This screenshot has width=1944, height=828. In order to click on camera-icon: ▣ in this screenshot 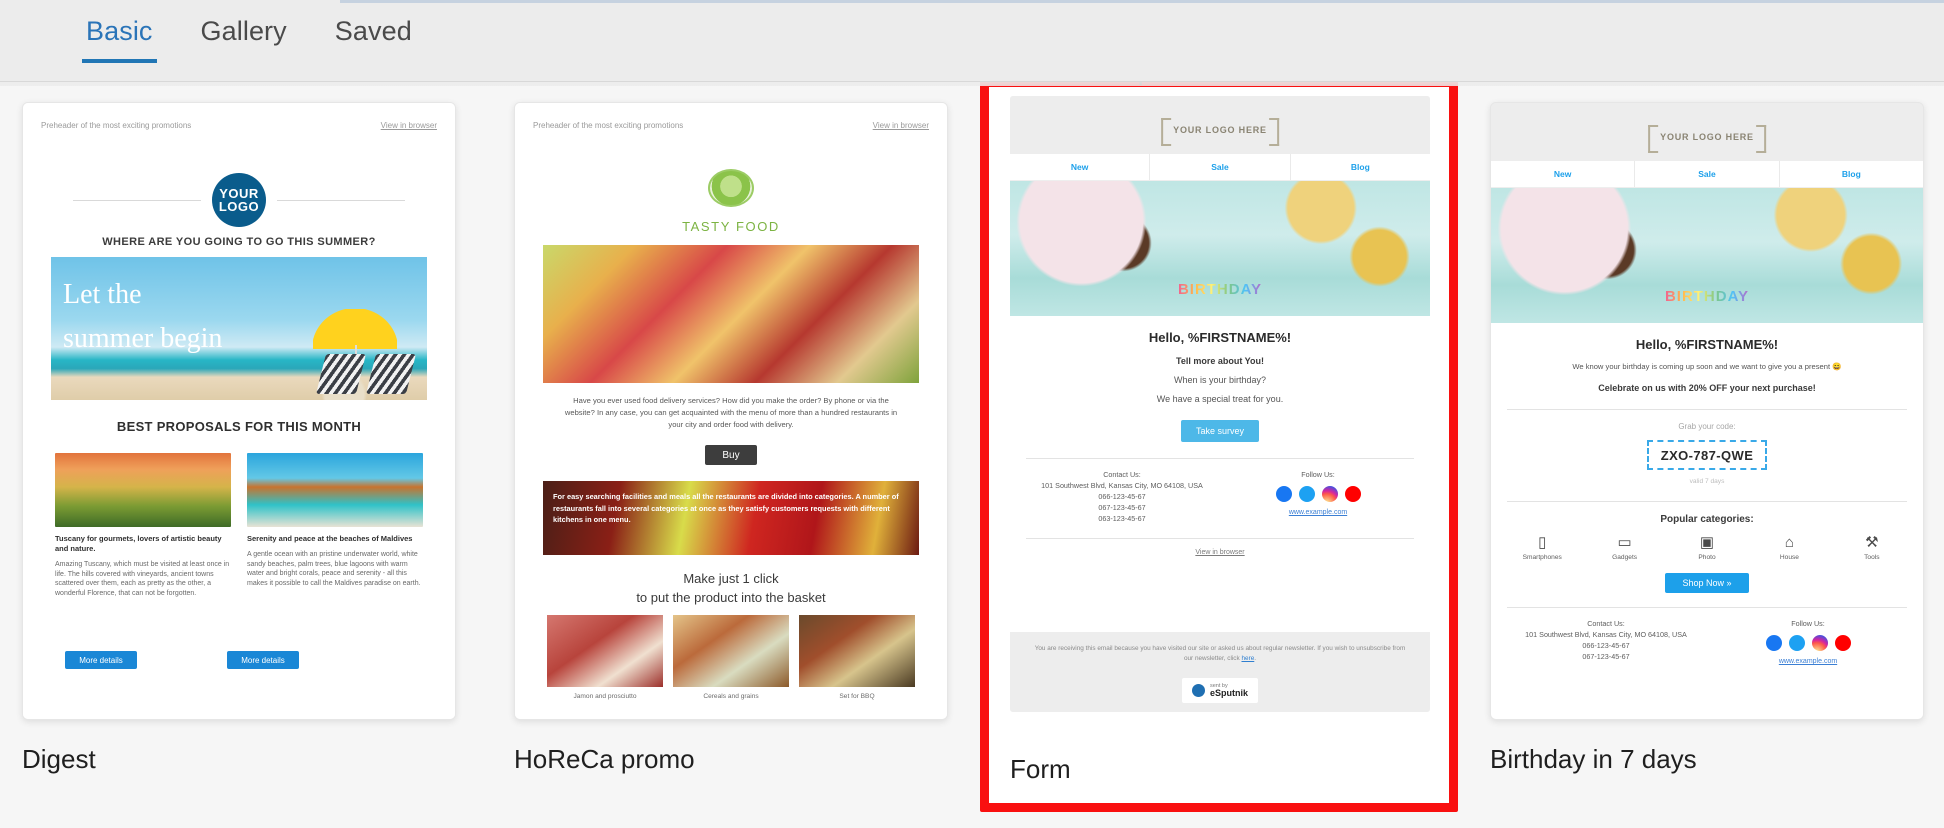, I will do `click(1707, 542)`.